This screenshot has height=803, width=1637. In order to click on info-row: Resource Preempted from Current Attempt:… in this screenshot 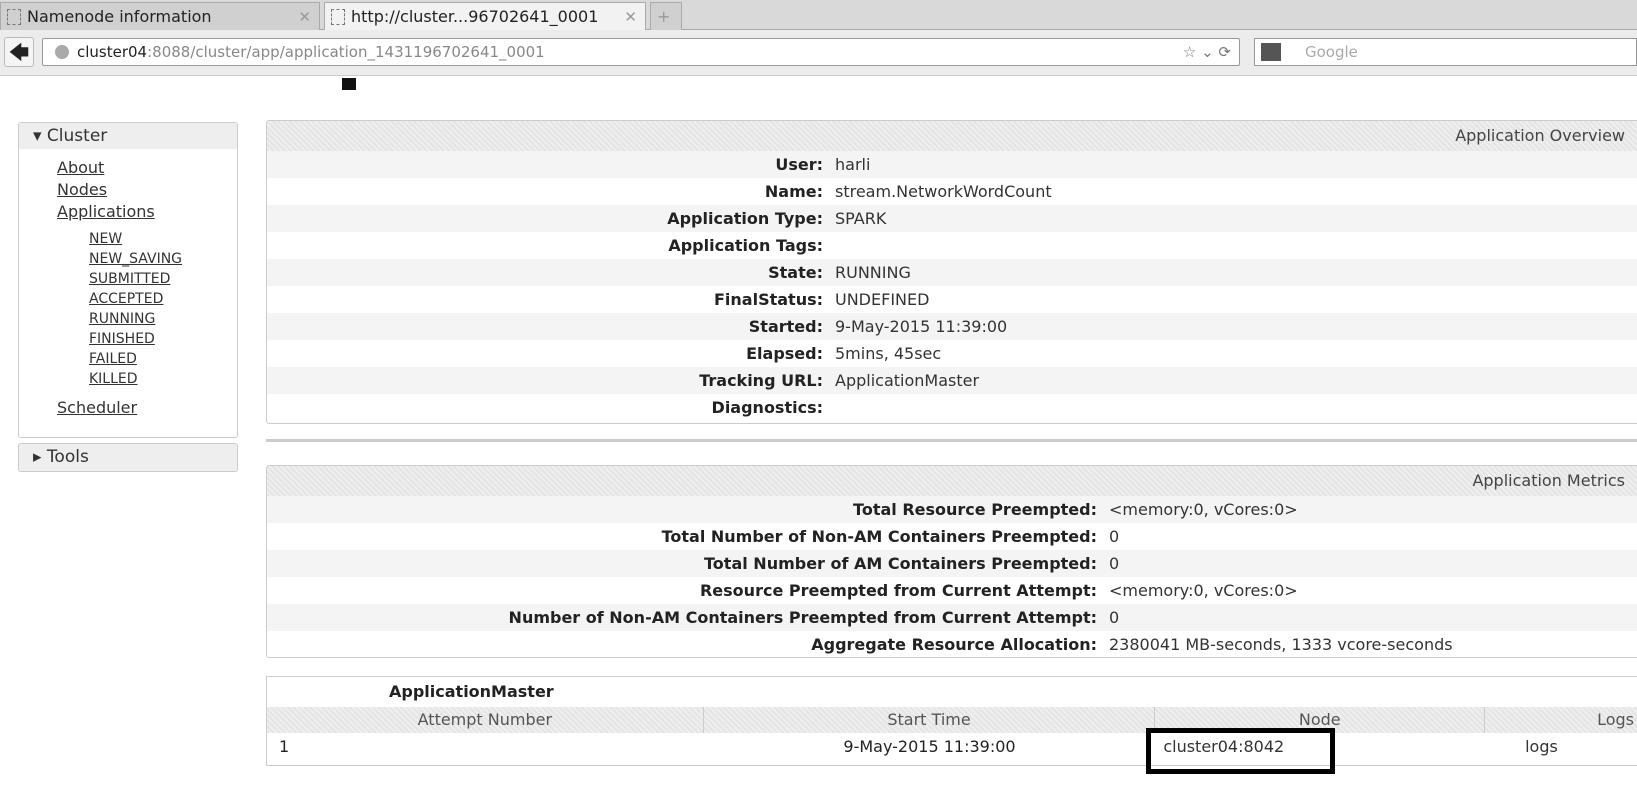, I will do `click(952, 590)`.